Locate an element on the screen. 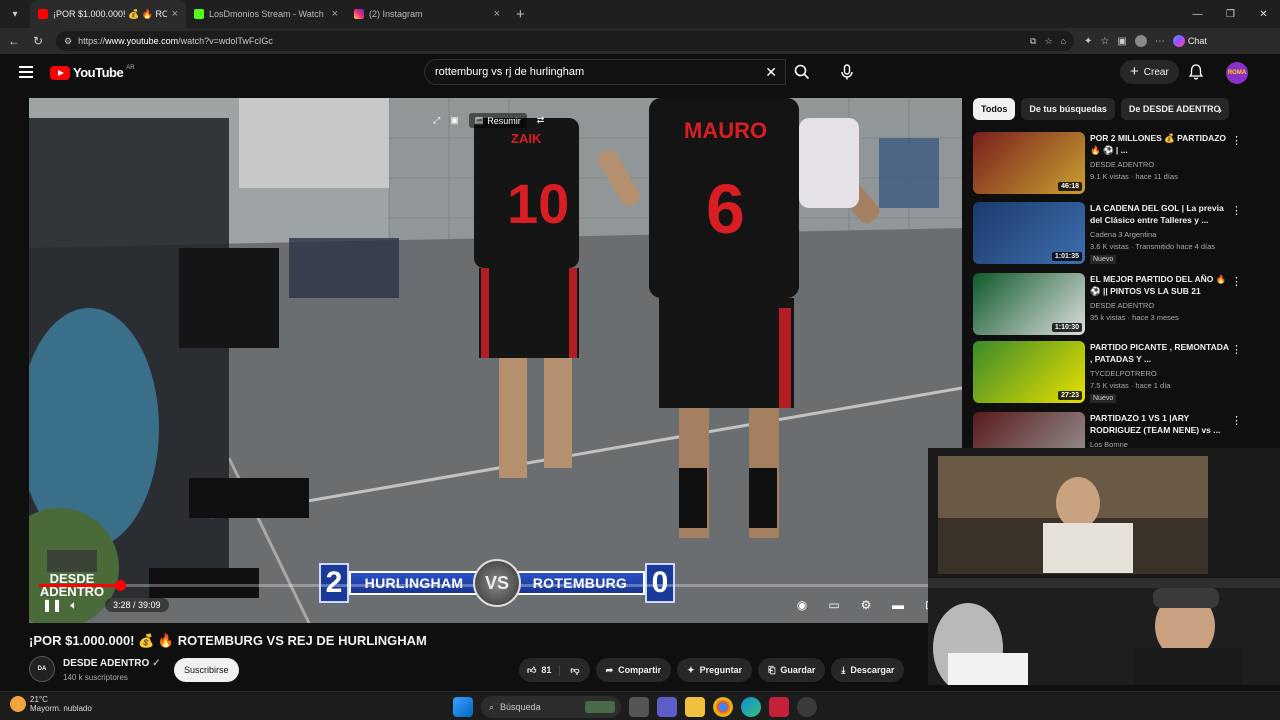  ask-button: ✦ Preguntar is located at coordinates (715, 670).